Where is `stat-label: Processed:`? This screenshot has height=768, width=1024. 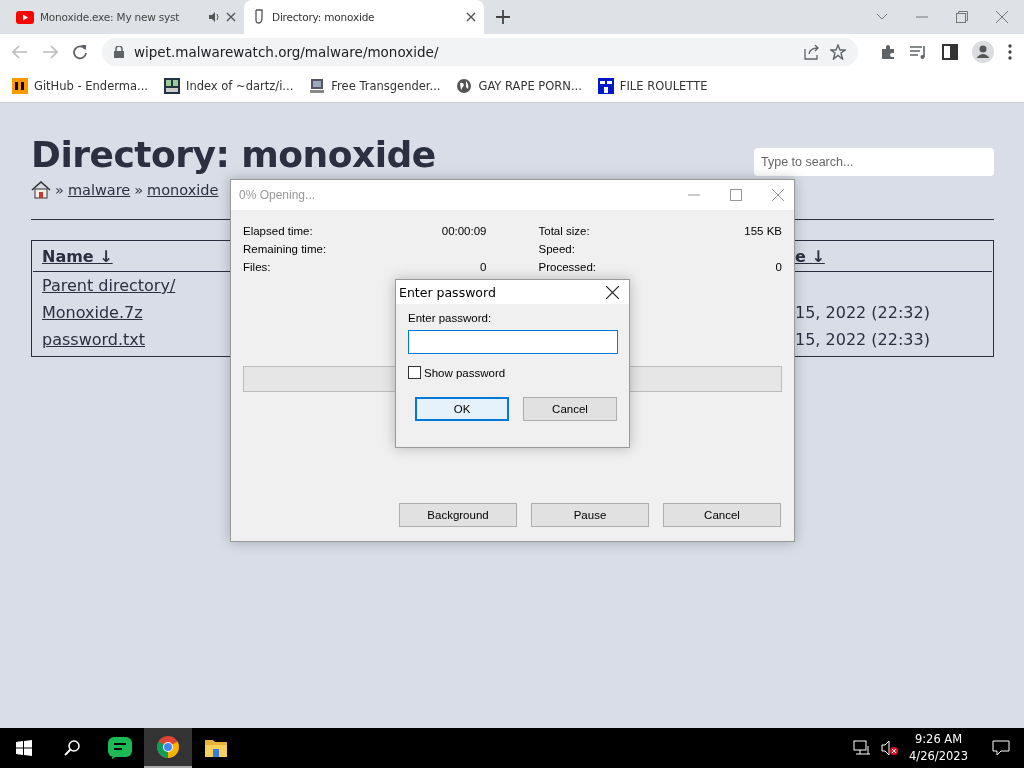
stat-label: Processed: is located at coordinates (567, 267).